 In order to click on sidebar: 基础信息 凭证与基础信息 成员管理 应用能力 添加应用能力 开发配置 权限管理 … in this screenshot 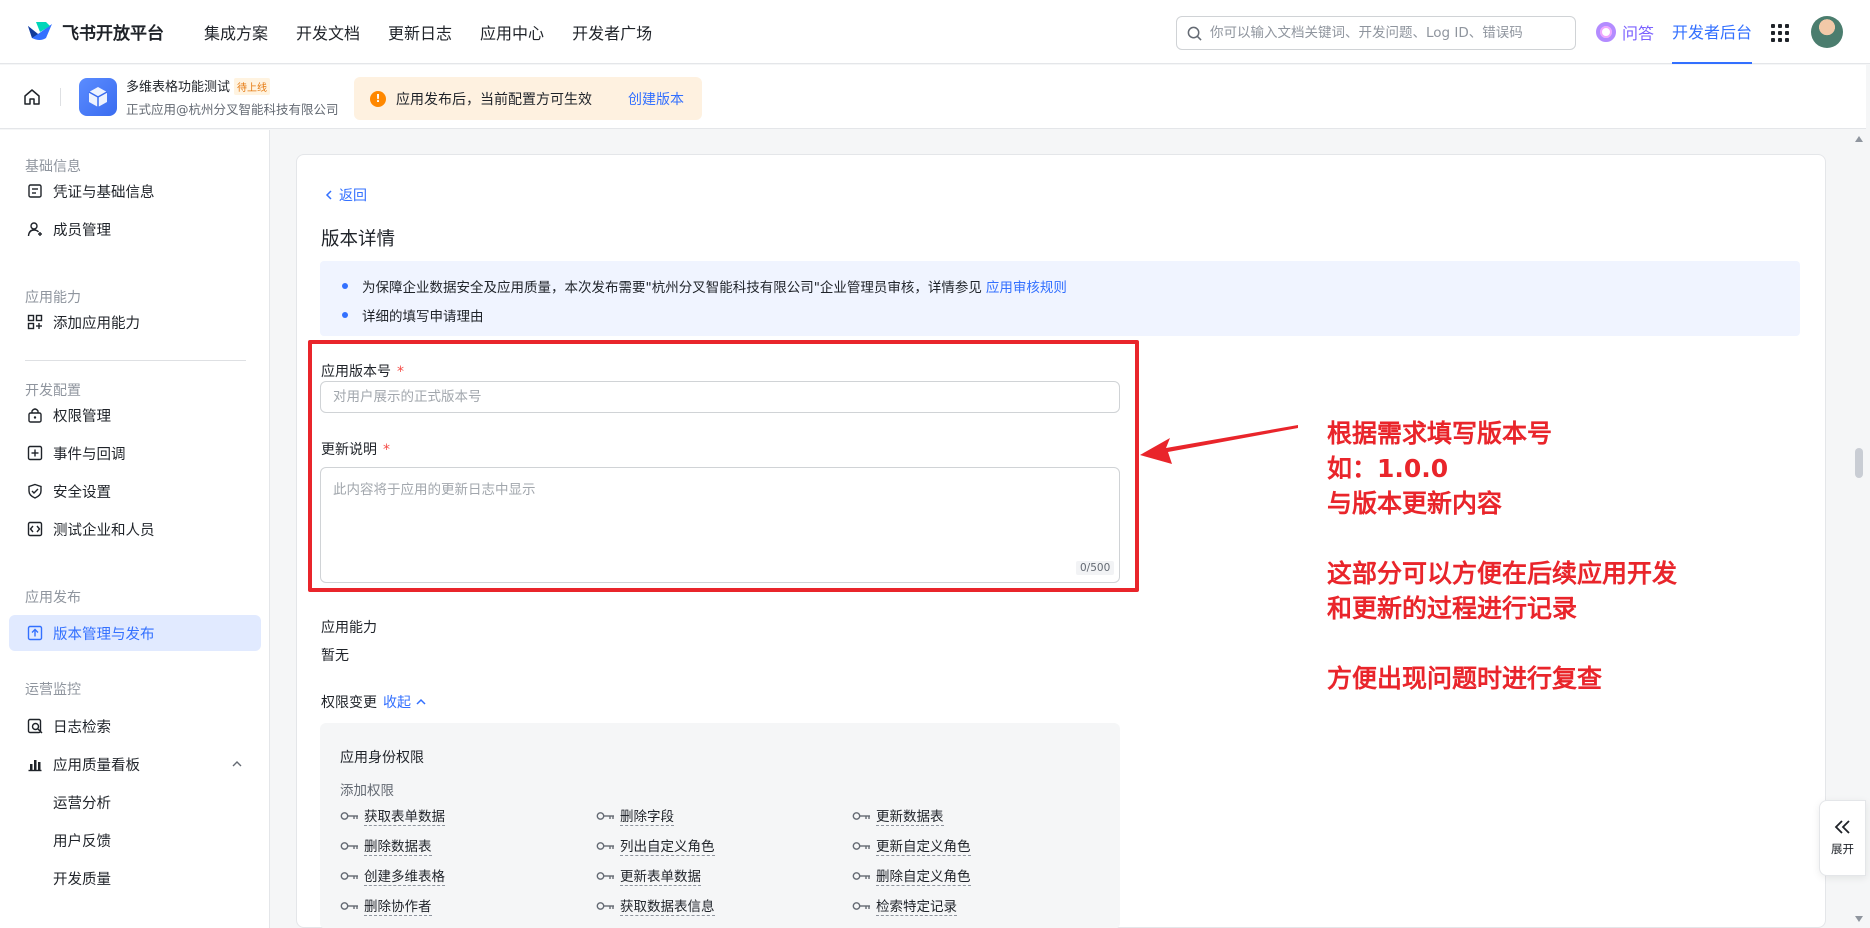, I will do `click(135, 529)`.